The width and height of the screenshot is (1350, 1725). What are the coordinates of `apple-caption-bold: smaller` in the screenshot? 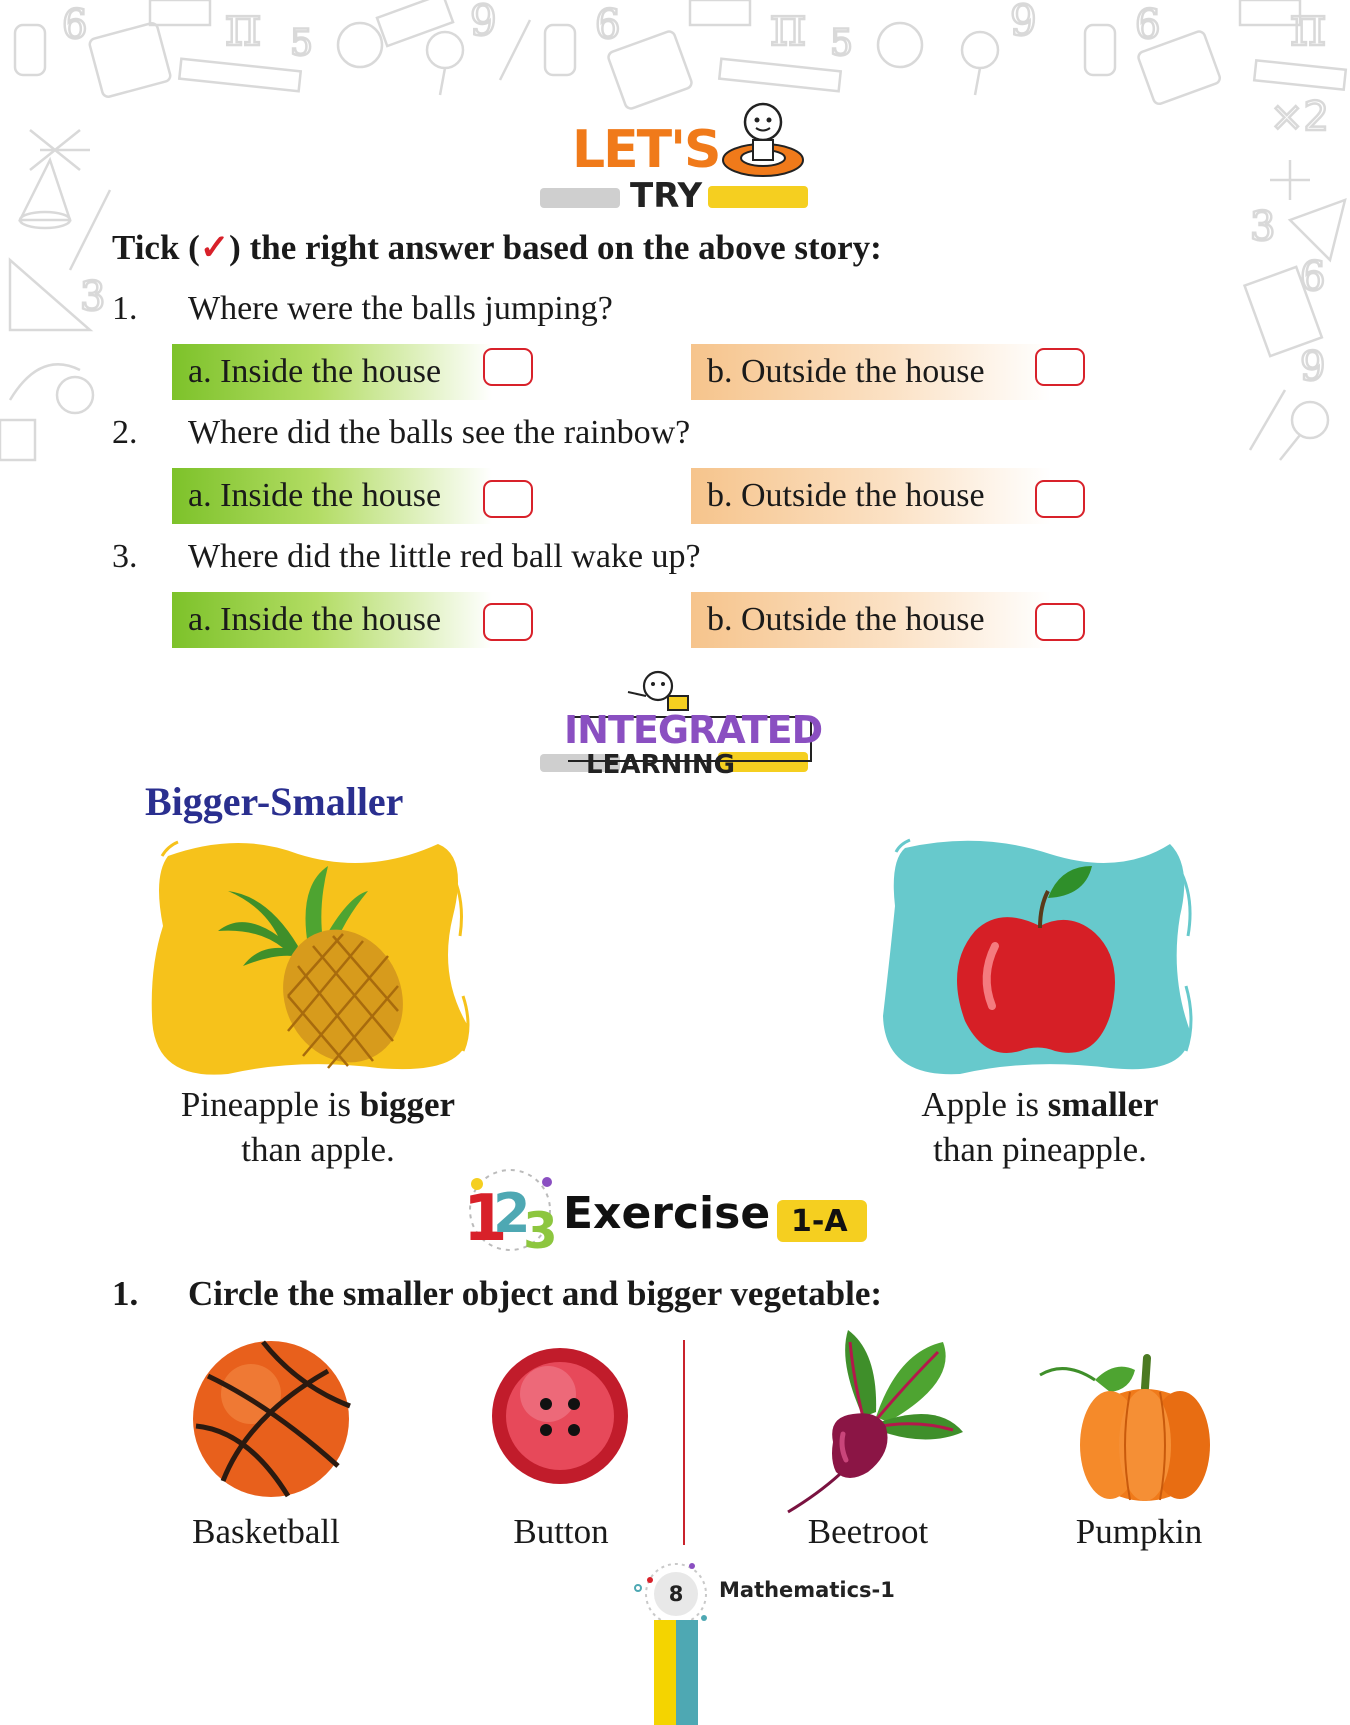 It's located at (1103, 1104).